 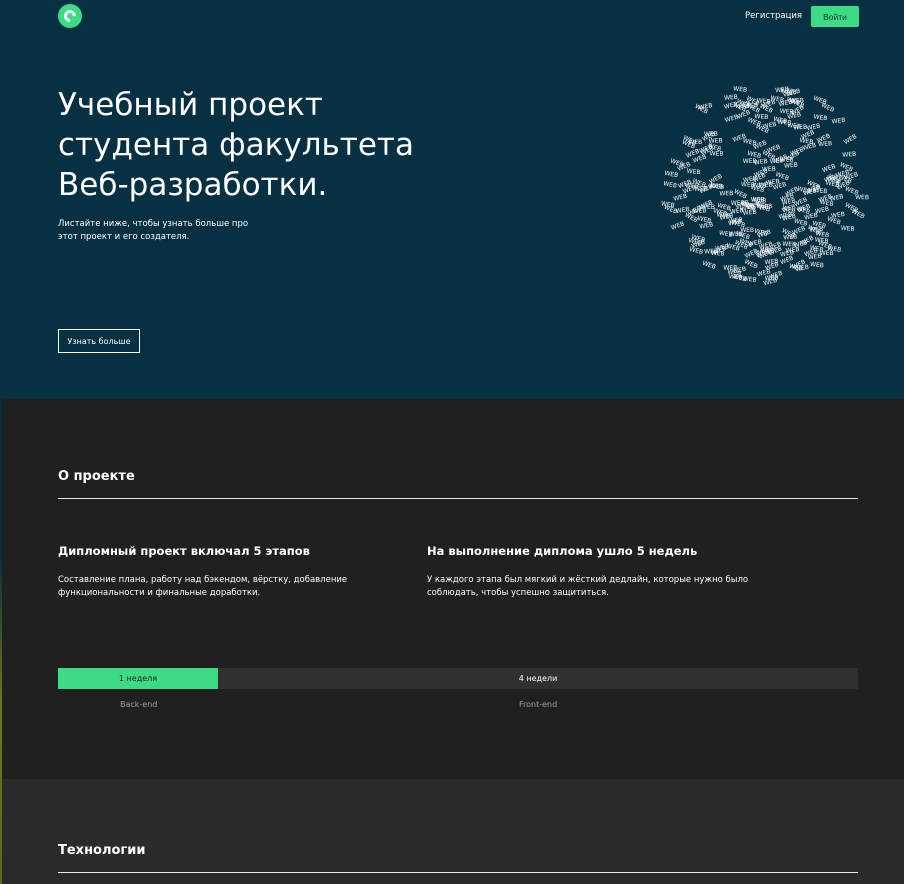 I want to click on about-divider, so click(x=458, y=498).